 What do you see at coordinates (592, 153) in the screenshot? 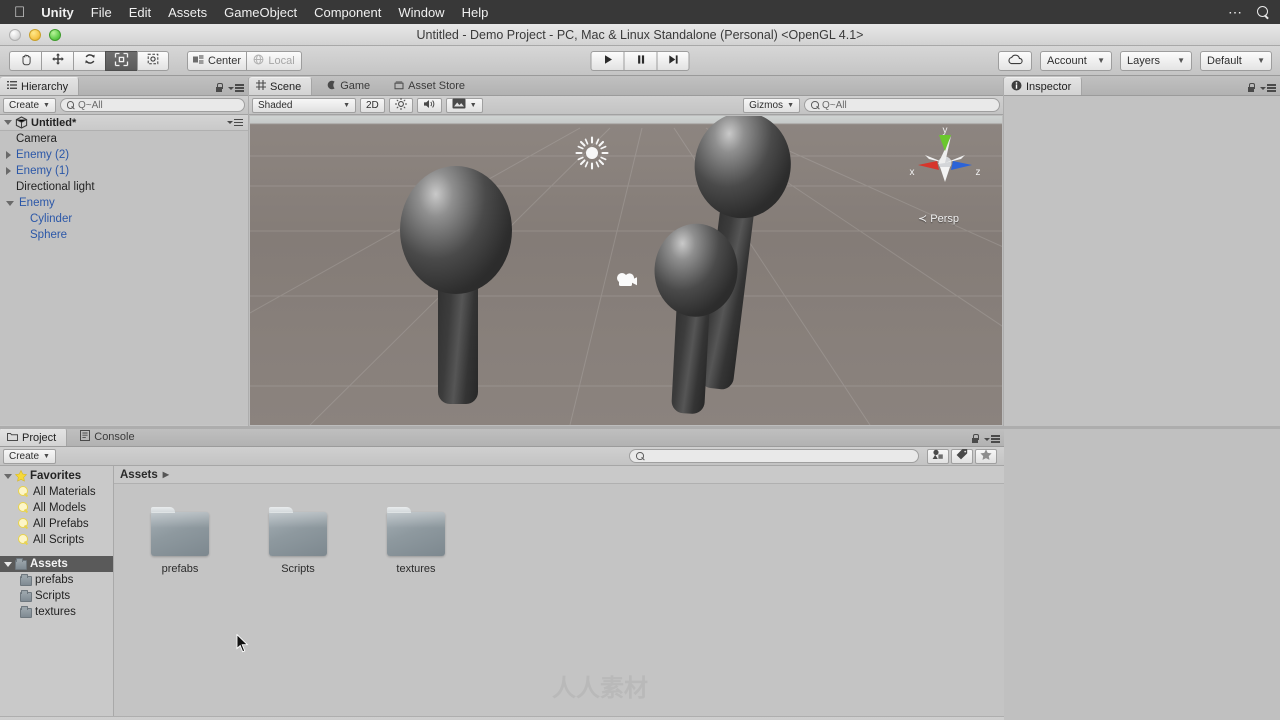
I see `directional-light-gizmo` at bounding box center [592, 153].